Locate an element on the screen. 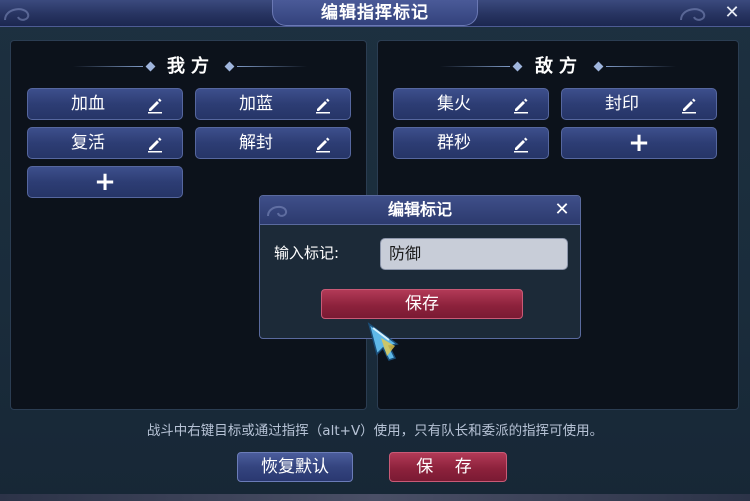 The image size is (750, 501). cloud-ornament-icon is located at coordinates (17, 14).